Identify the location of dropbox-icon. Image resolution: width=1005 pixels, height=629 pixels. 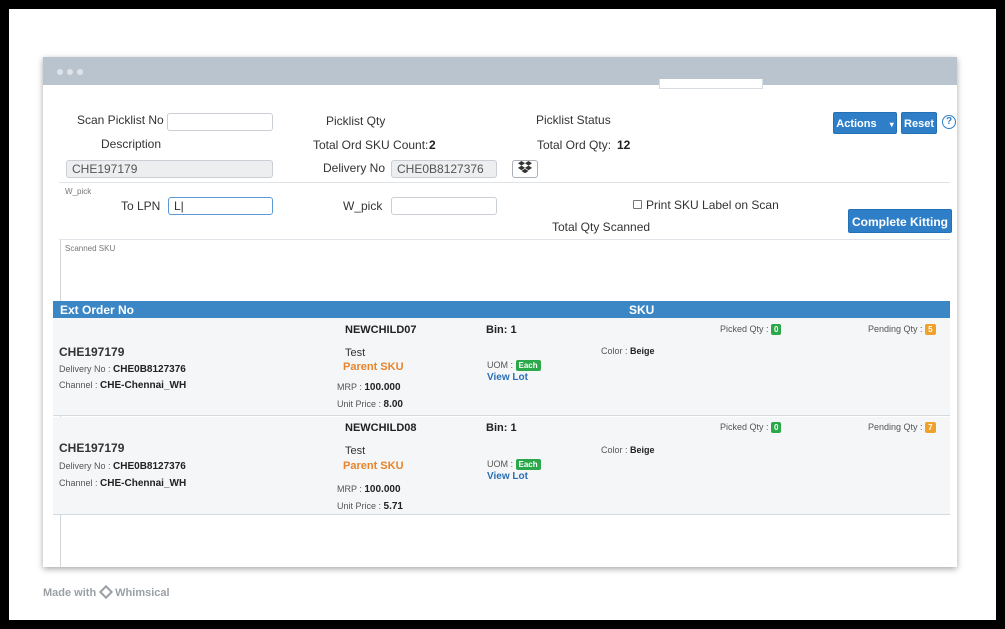
(525, 169).